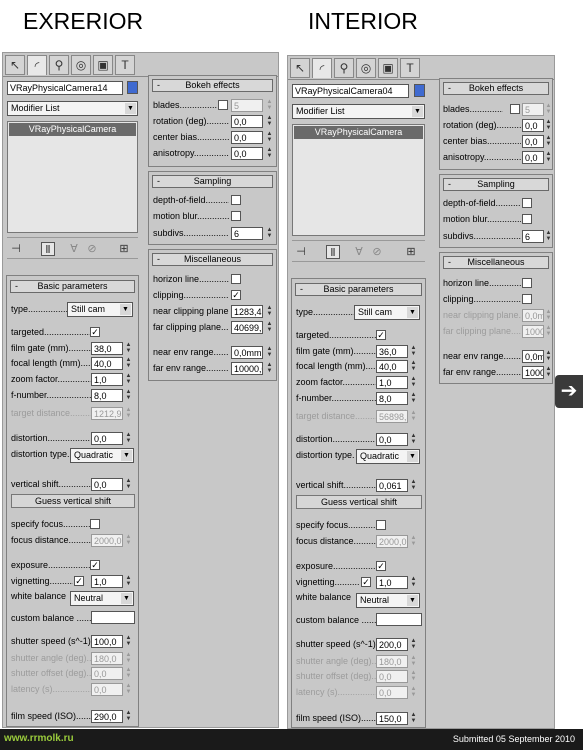  I want to click on near-clip-spinner: ▲ ▼, so click(269, 311).